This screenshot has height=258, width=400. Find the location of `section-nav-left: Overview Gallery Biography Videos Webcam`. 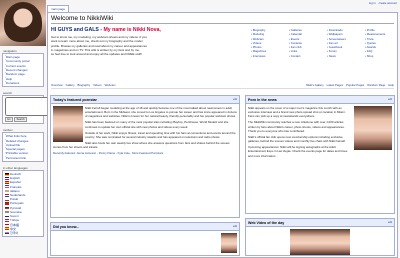

section-nav-left: Overview Gallery Biography Videos Webcam is located at coordinates (83, 85).